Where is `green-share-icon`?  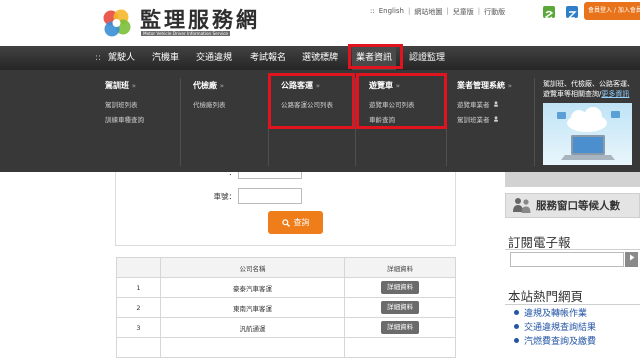
green-share-icon is located at coordinates (549, 13).